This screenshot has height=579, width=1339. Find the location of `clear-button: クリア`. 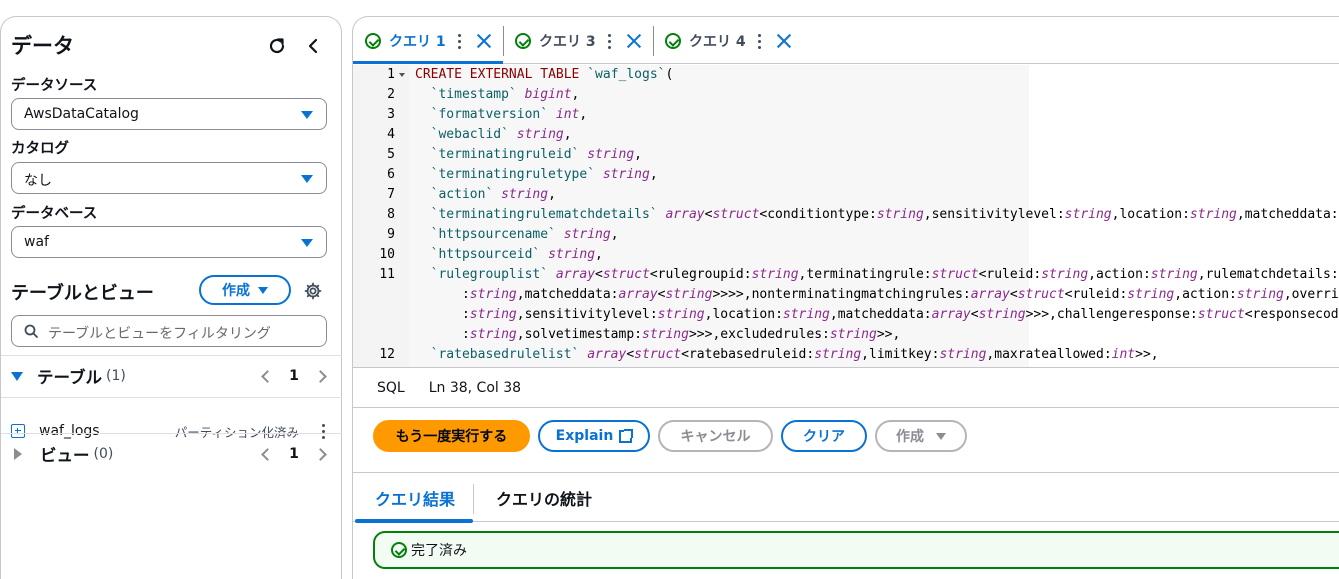

clear-button: クリア is located at coordinates (824, 436).